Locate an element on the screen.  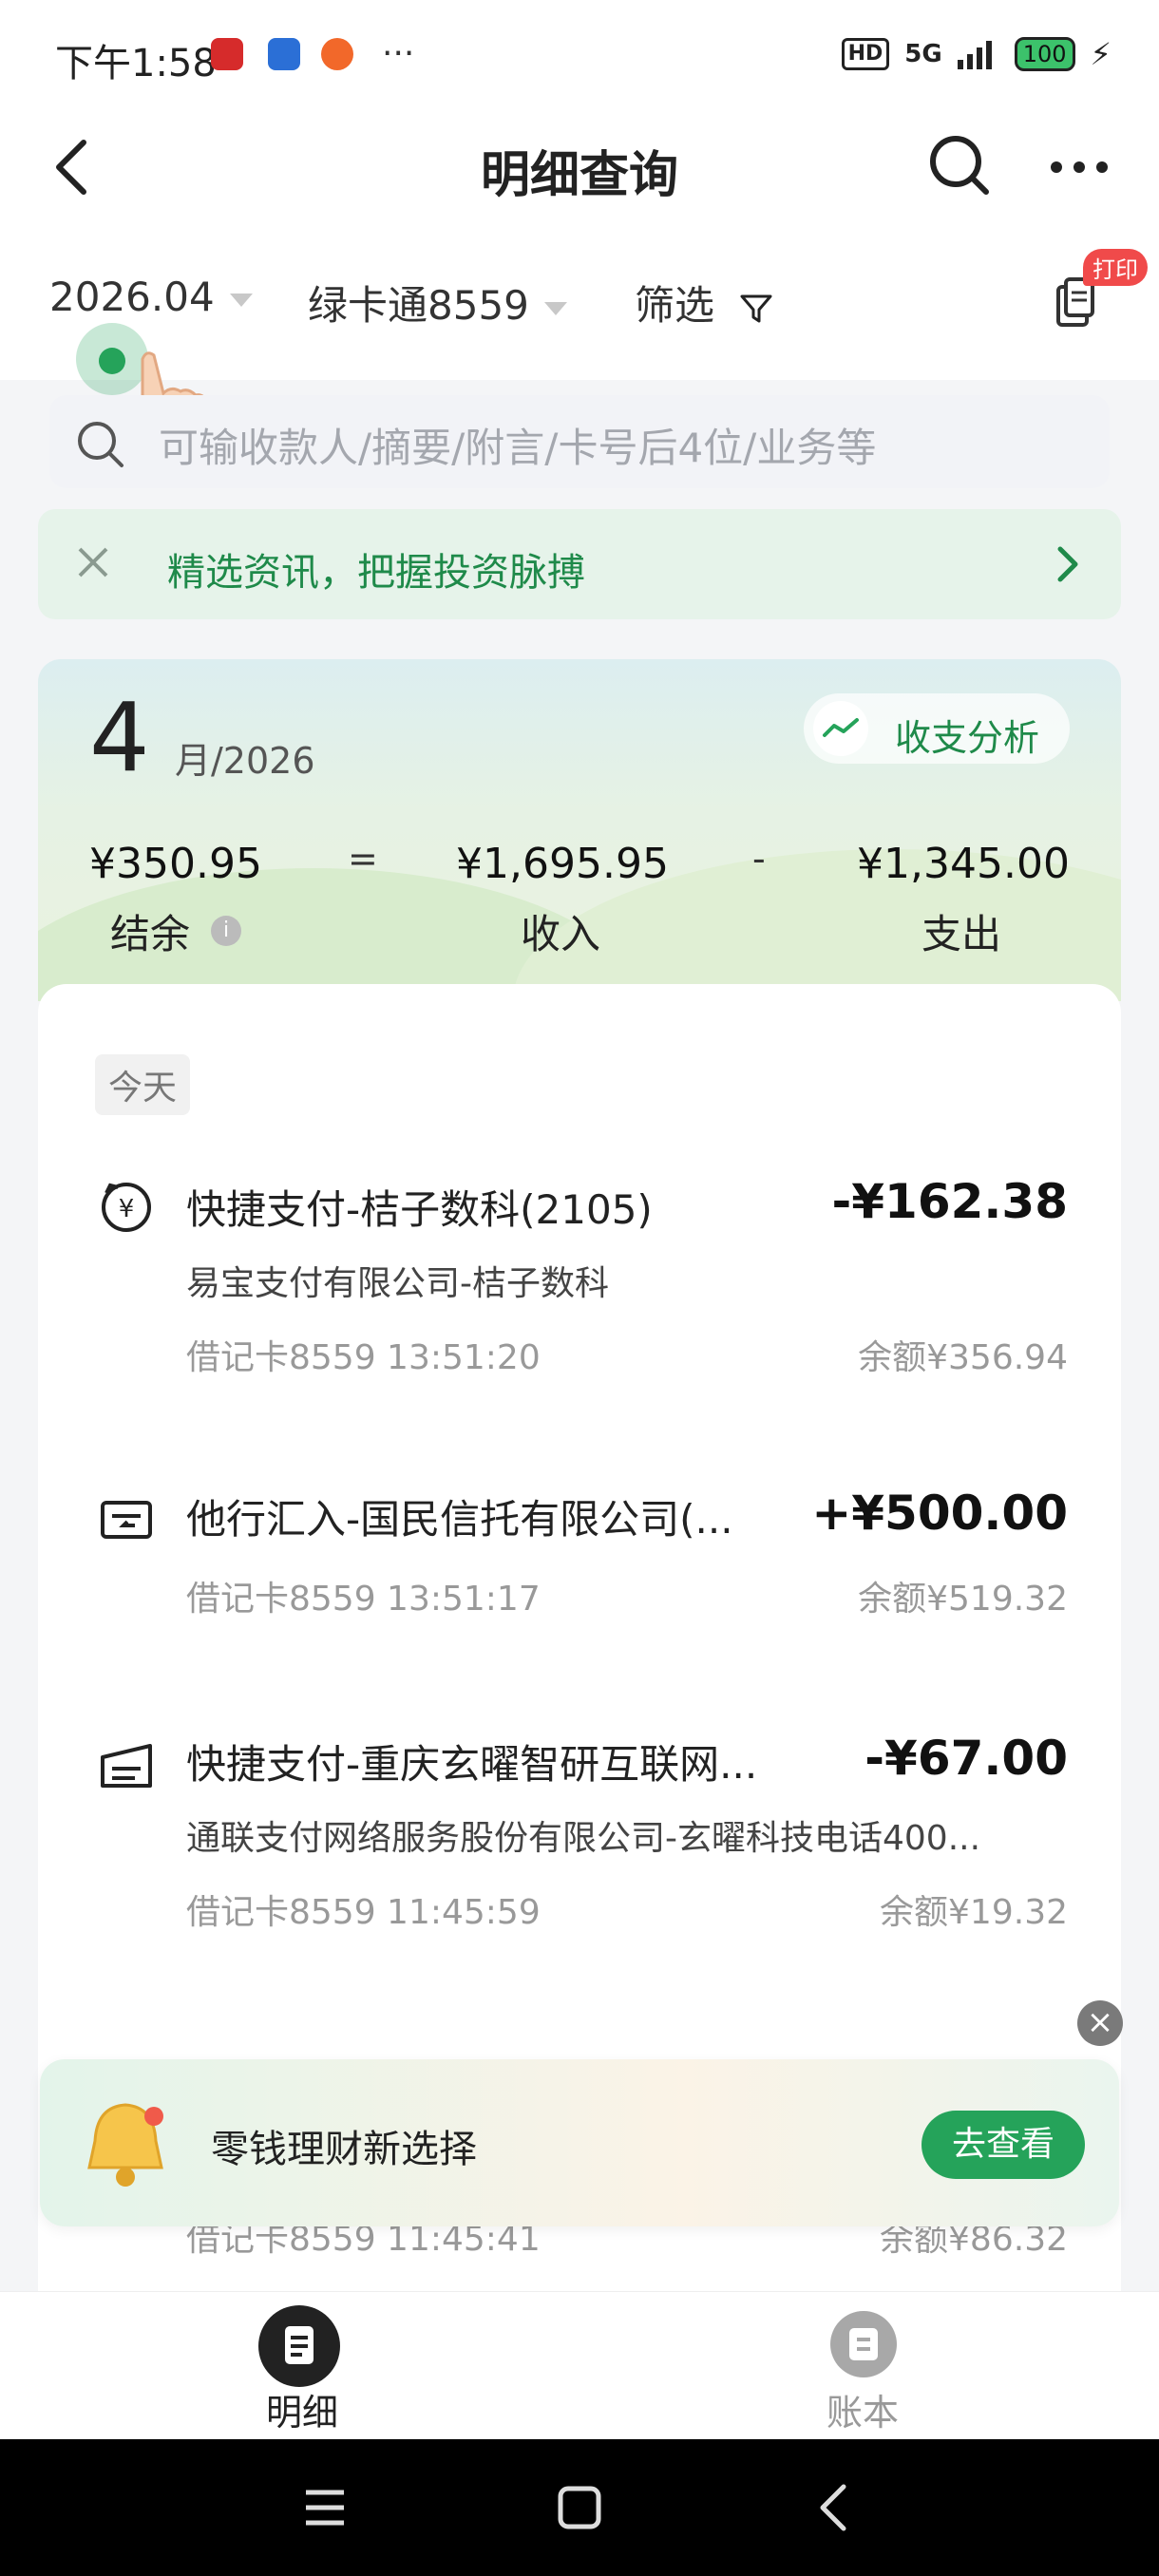
print-badge: 打印 is located at coordinates (1115, 267).